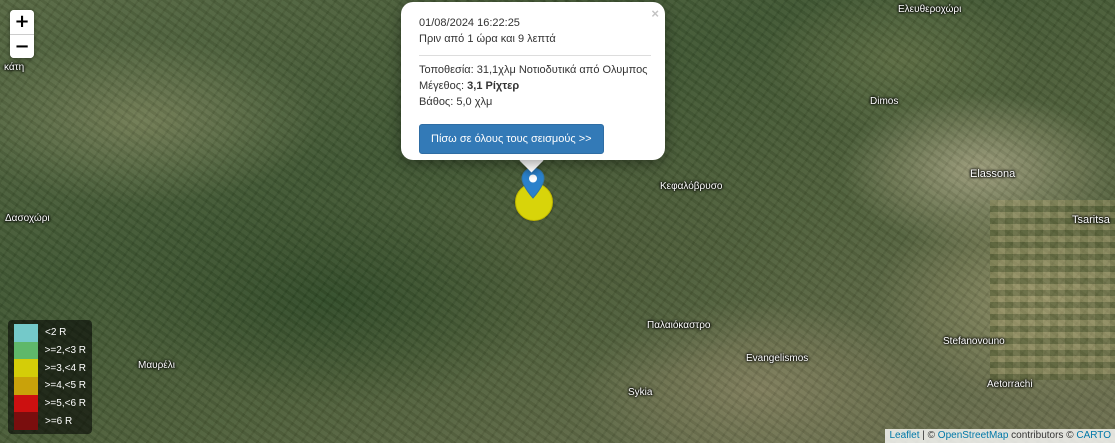 This screenshot has width=1115, height=443. I want to click on place-label: Ελευθεροχώρι, so click(930, 9).